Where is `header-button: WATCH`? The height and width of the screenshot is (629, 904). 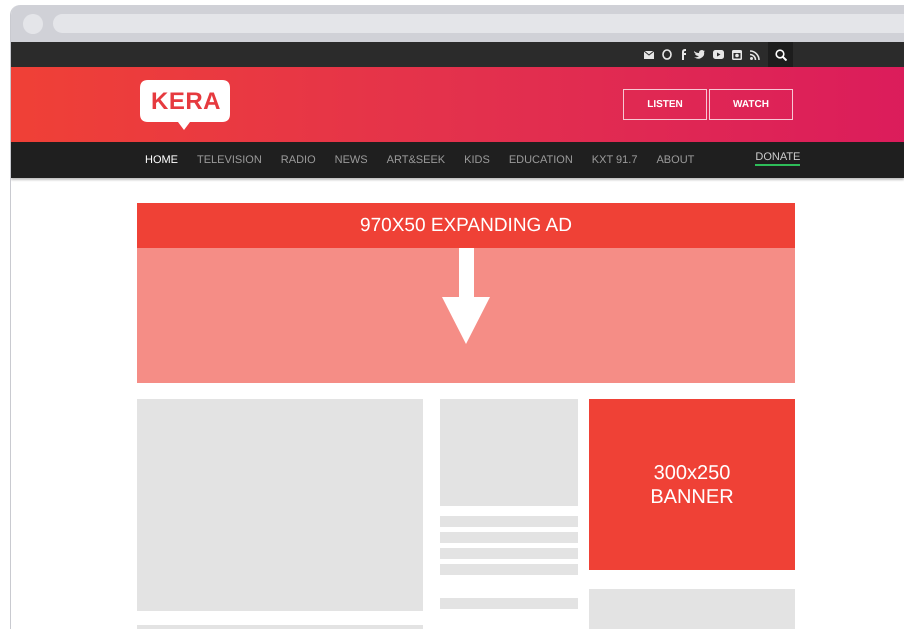
header-button: WATCH is located at coordinates (751, 104).